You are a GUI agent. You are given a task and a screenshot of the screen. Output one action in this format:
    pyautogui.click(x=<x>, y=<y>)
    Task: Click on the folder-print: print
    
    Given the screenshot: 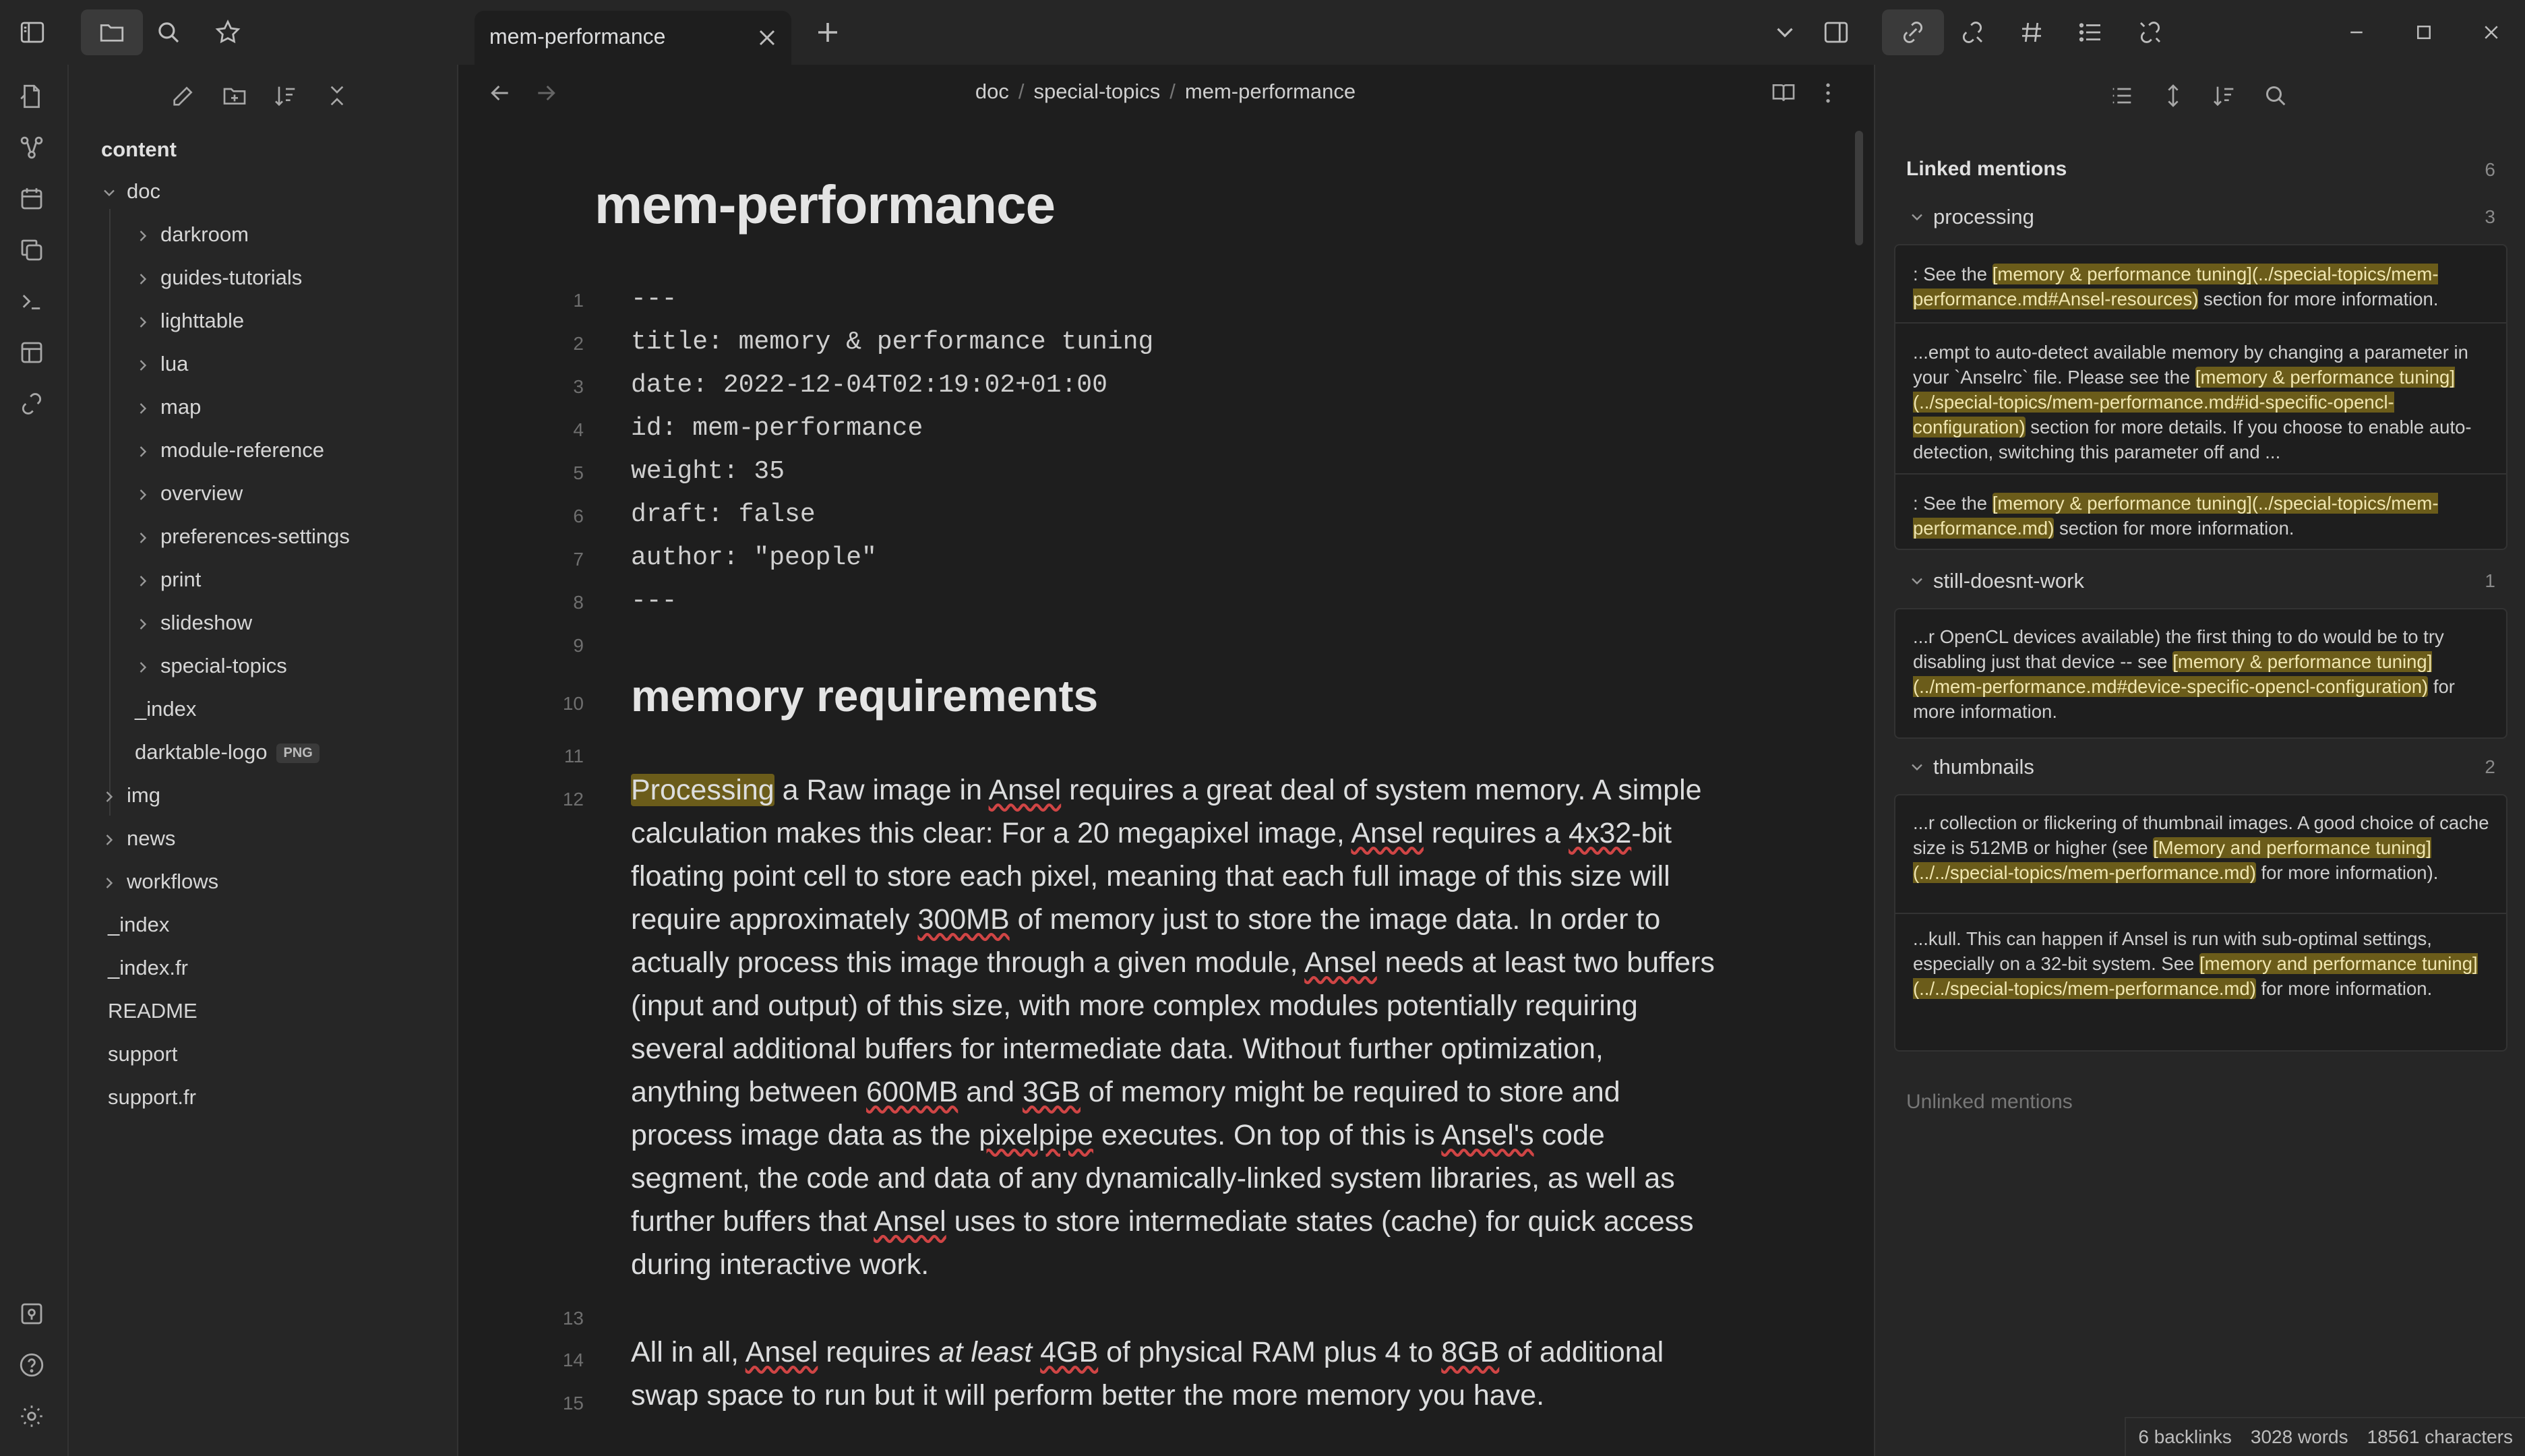 What is the action you would take?
    pyautogui.click(x=180, y=580)
    